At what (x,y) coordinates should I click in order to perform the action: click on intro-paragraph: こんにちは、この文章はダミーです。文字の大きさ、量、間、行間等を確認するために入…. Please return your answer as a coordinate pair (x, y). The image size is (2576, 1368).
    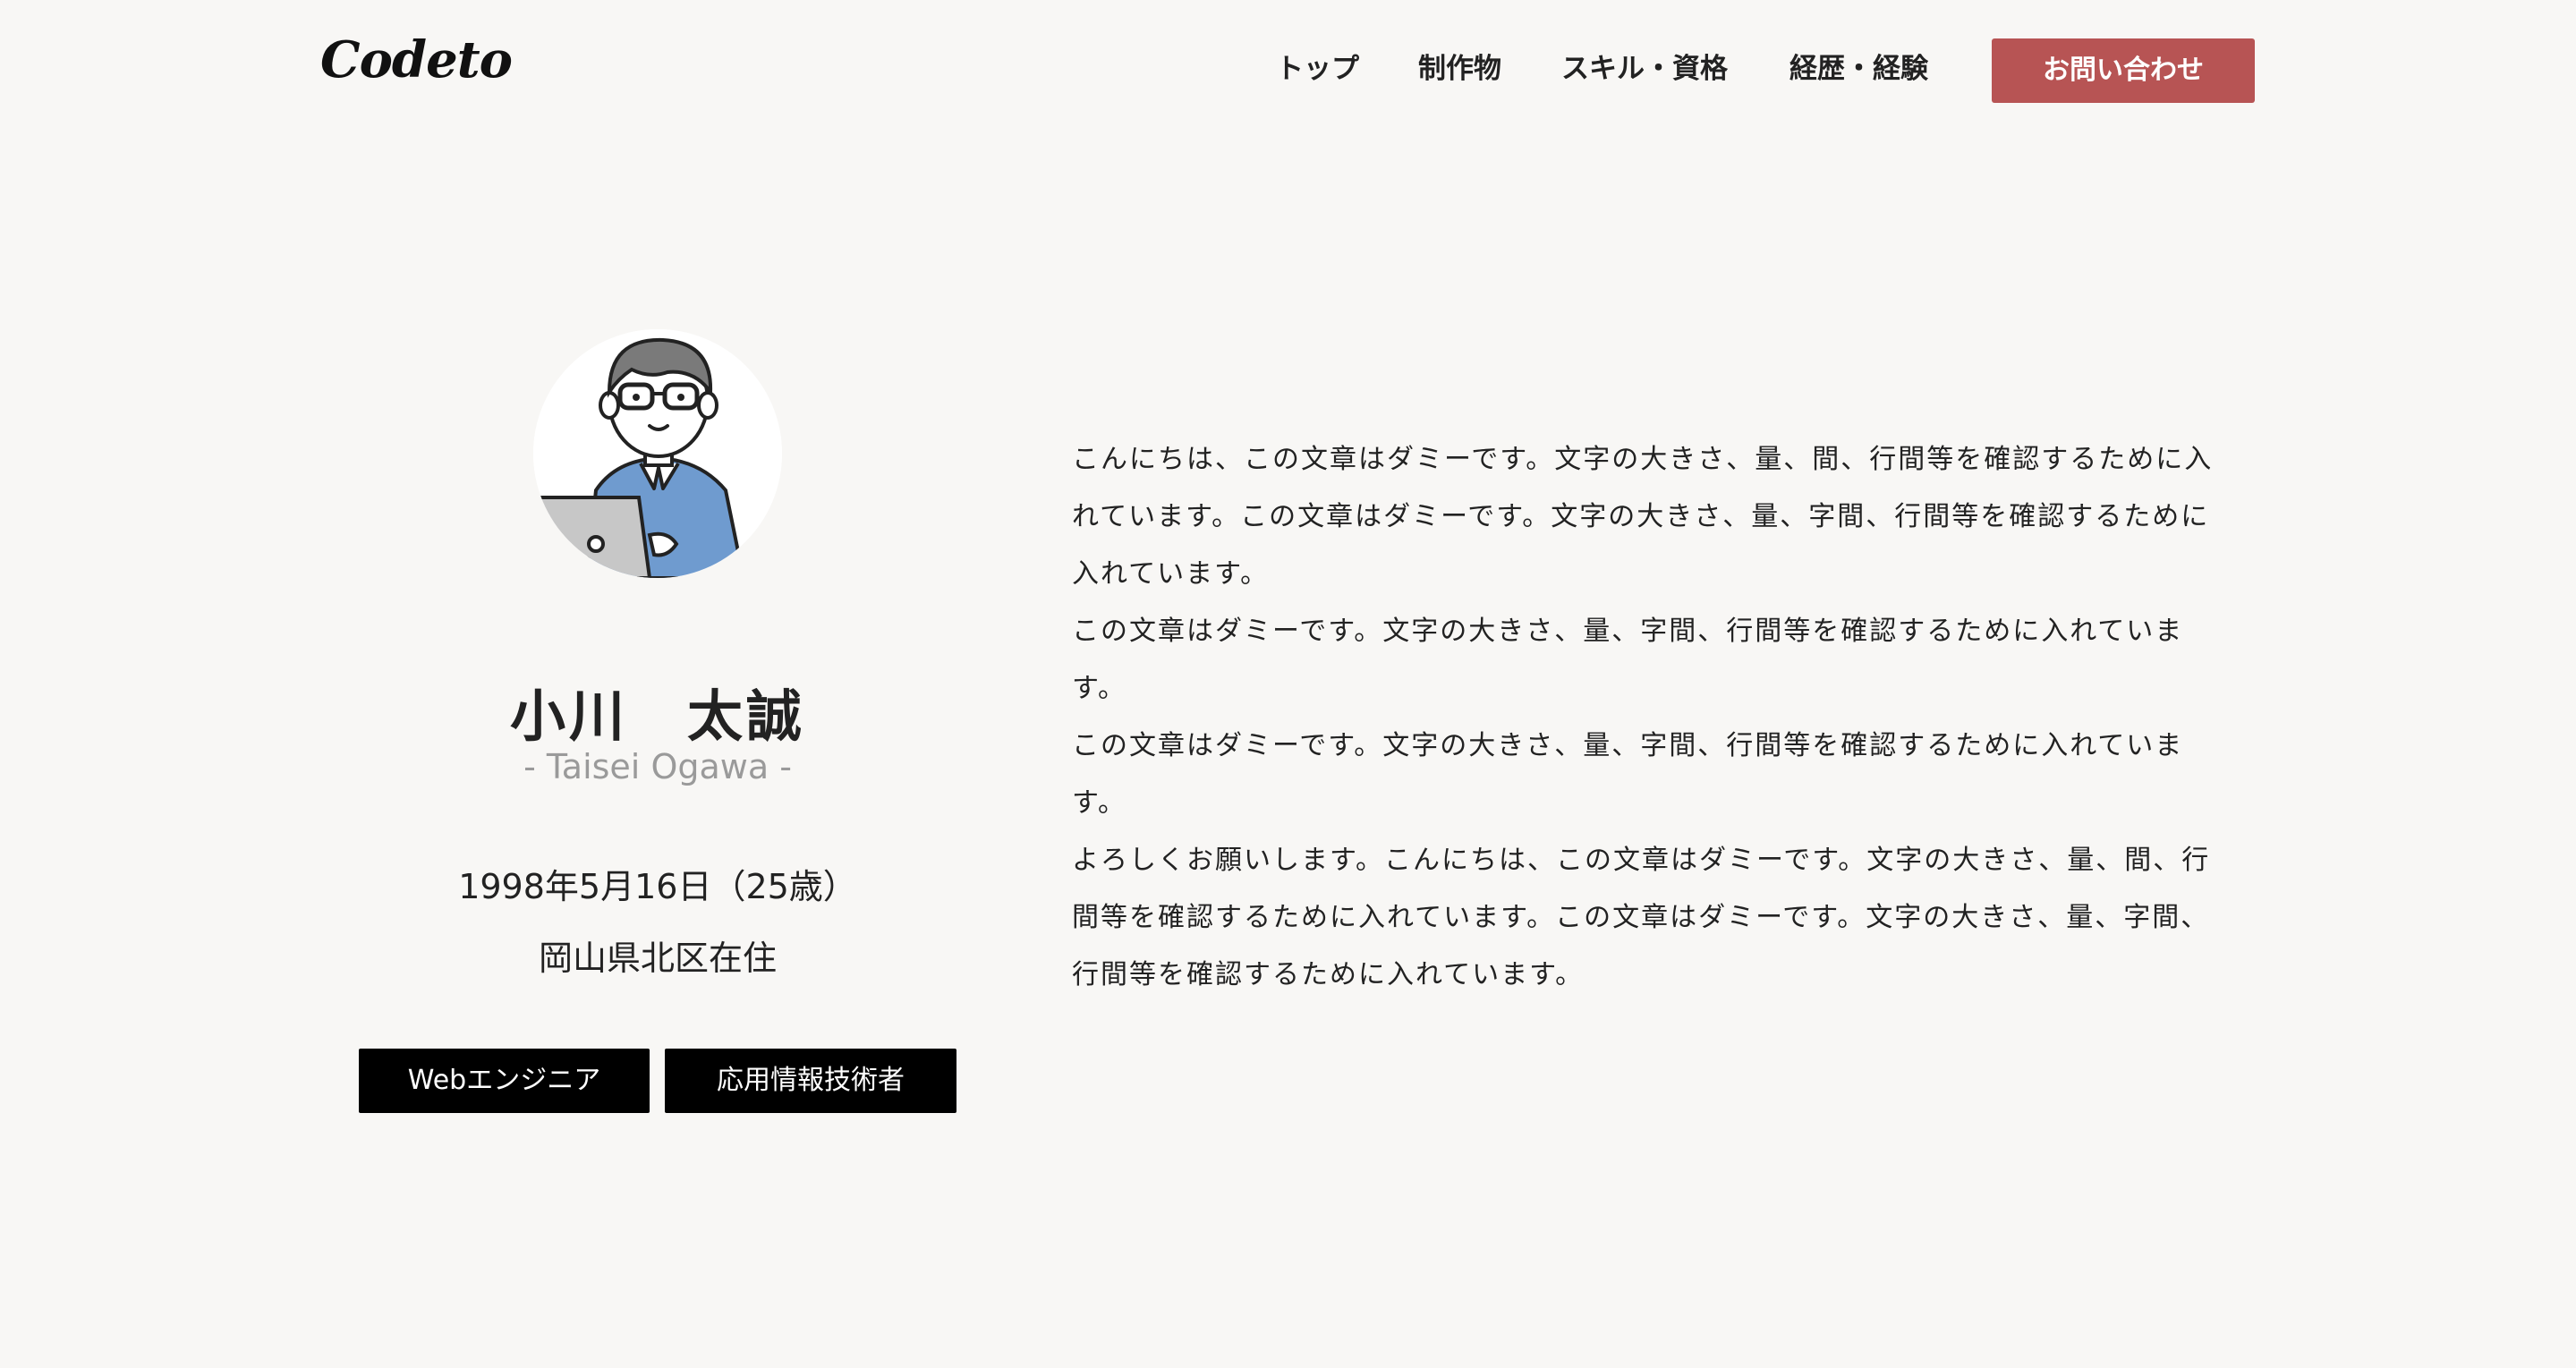
    Looking at the image, I should click on (1643, 517).